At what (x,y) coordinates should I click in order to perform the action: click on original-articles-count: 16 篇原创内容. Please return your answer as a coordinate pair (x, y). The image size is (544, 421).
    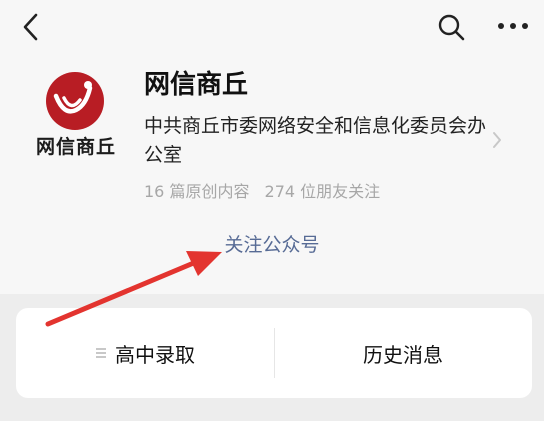
    Looking at the image, I should click on (197, 191).